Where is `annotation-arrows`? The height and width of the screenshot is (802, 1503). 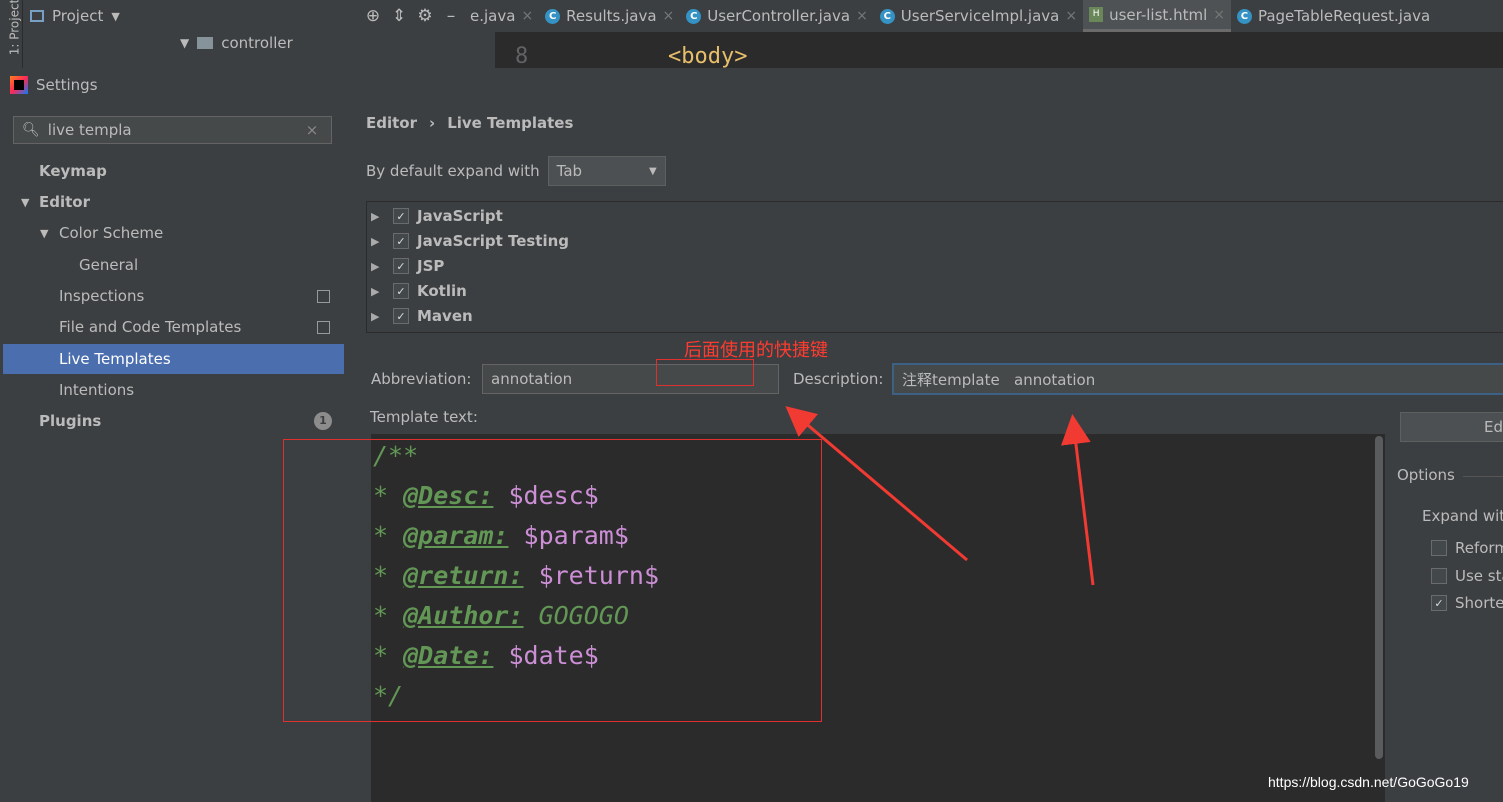 annotation-arrows is located at coordinates (940, 496).